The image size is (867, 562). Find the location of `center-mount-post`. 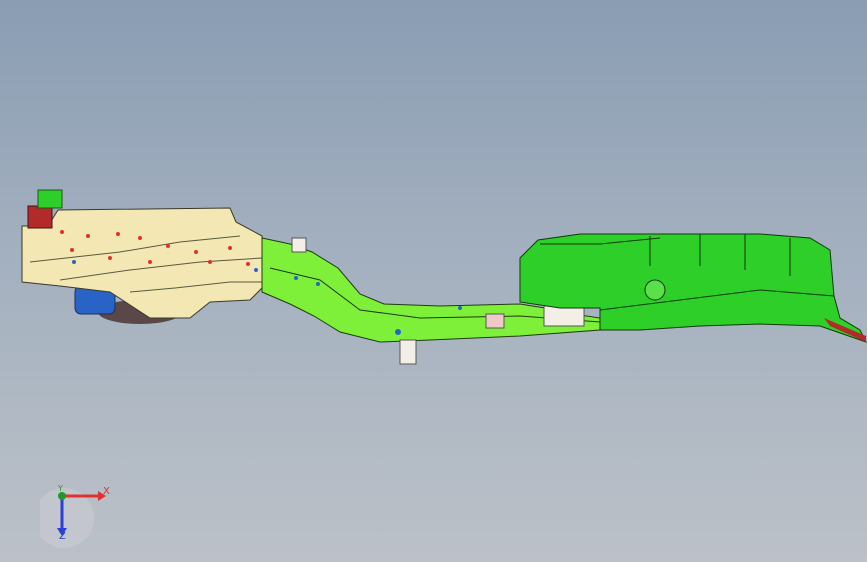

center-mount-post is located at coordinates (408, 352).